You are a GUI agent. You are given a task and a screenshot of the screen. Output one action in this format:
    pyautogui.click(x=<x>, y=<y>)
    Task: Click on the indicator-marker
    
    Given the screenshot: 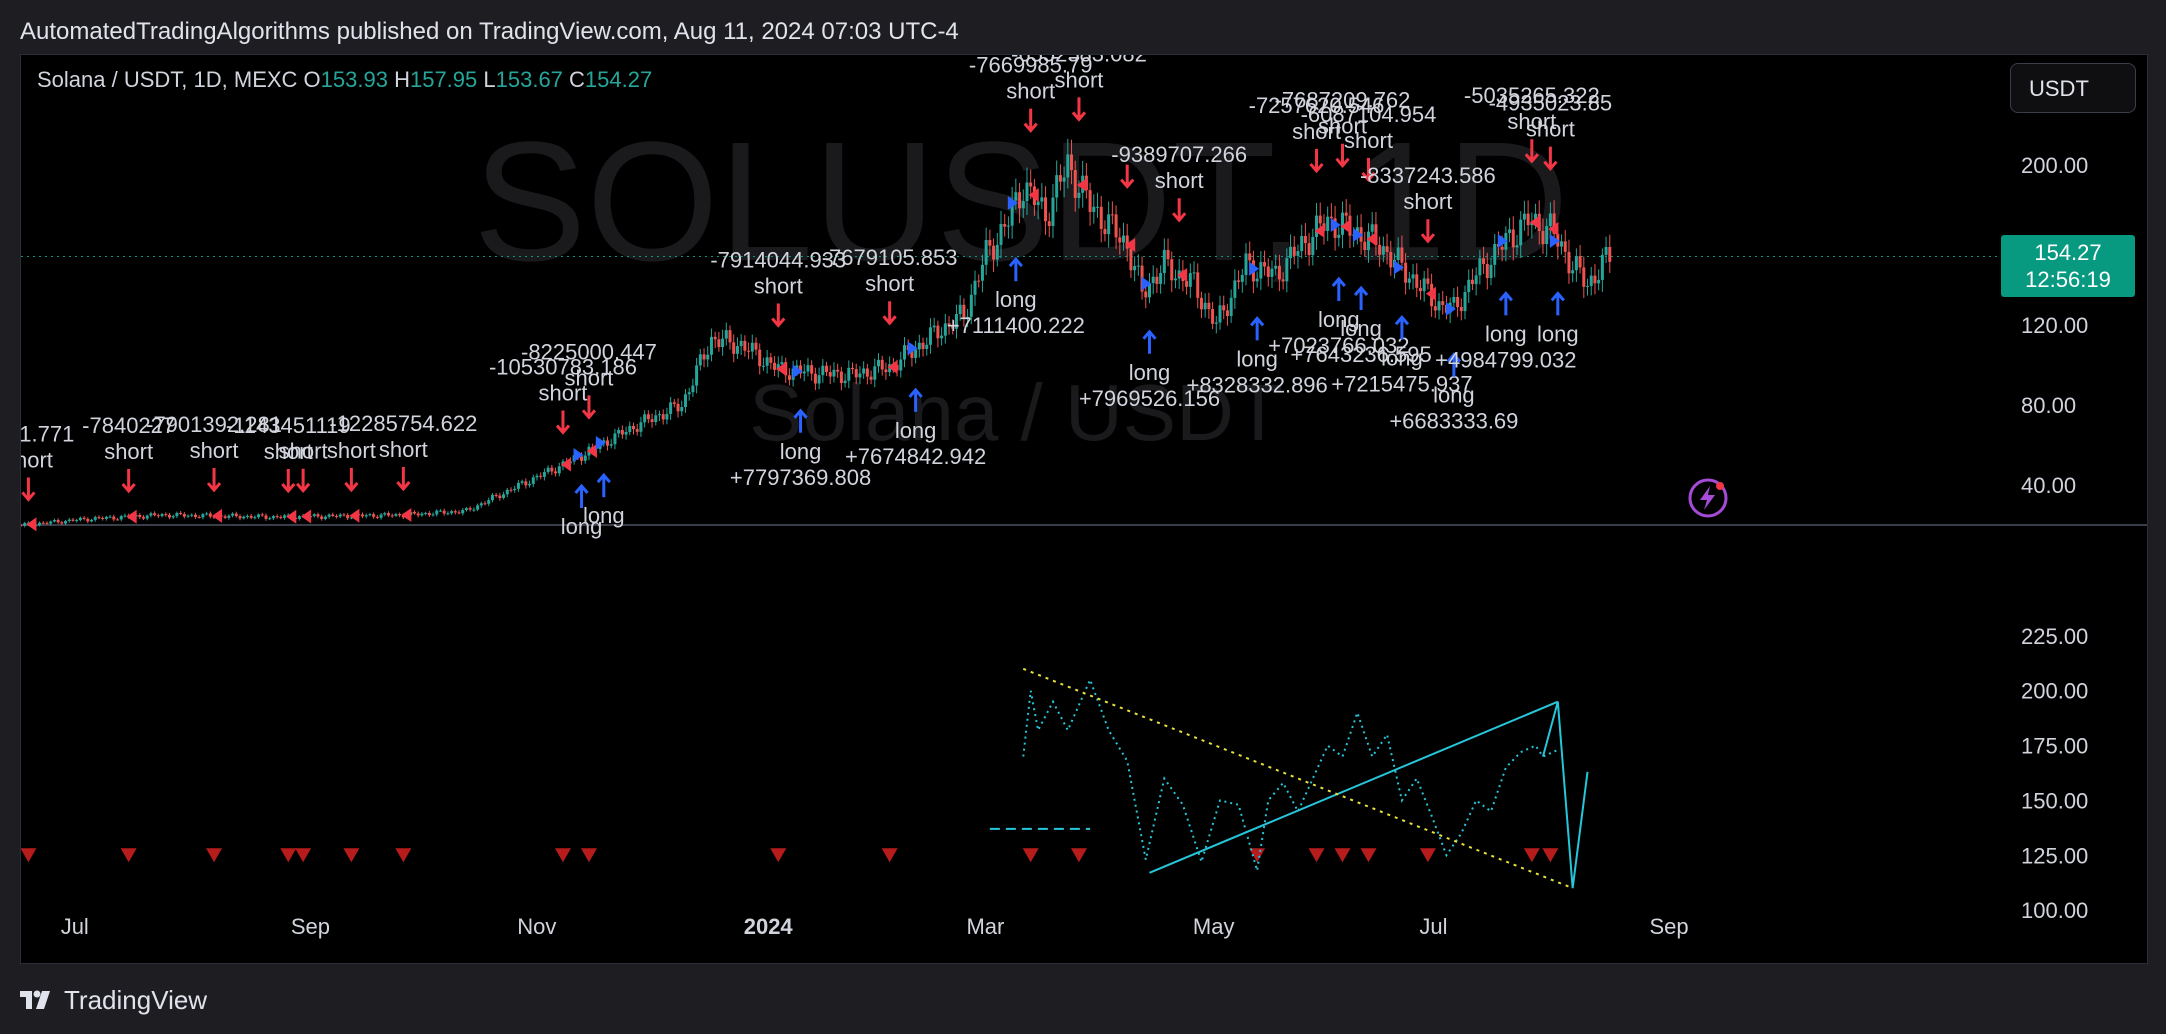 What is the action you would take?
    pyautogui.click(x=1368, y=855)
    